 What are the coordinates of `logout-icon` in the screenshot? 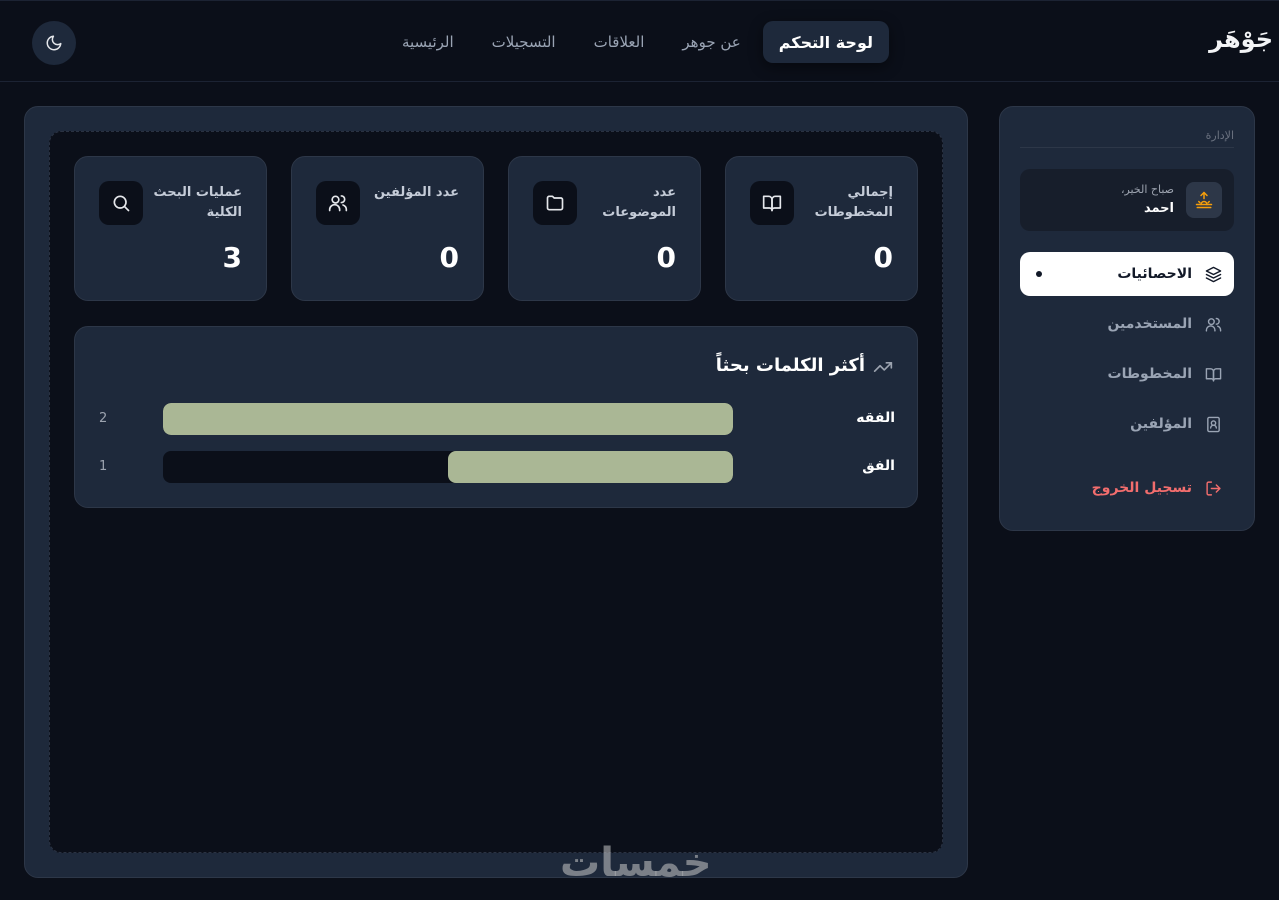 It's located at (1213, 488).